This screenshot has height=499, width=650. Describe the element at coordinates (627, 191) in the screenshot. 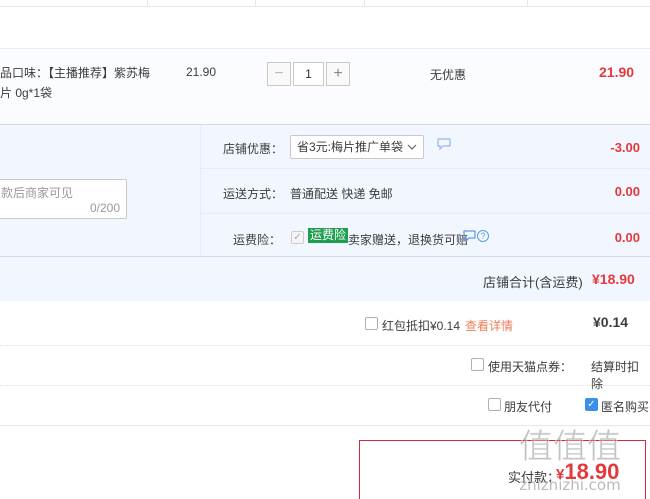

I see `shipping-amount: 0.00` at that location.